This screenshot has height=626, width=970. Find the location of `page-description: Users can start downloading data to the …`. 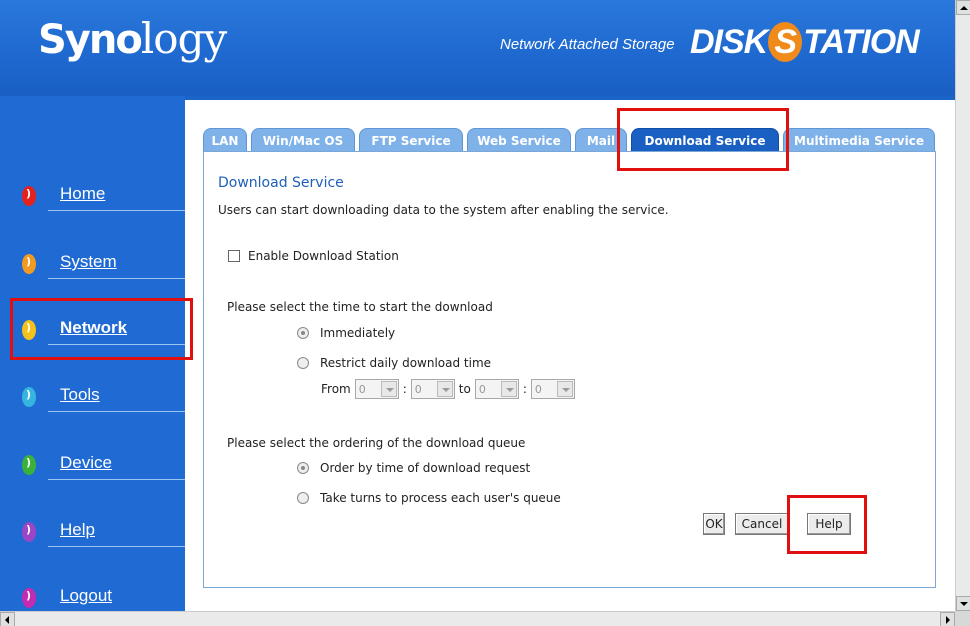

page-description: Users can start downloading data to the … is located at coordinates (443, 210).